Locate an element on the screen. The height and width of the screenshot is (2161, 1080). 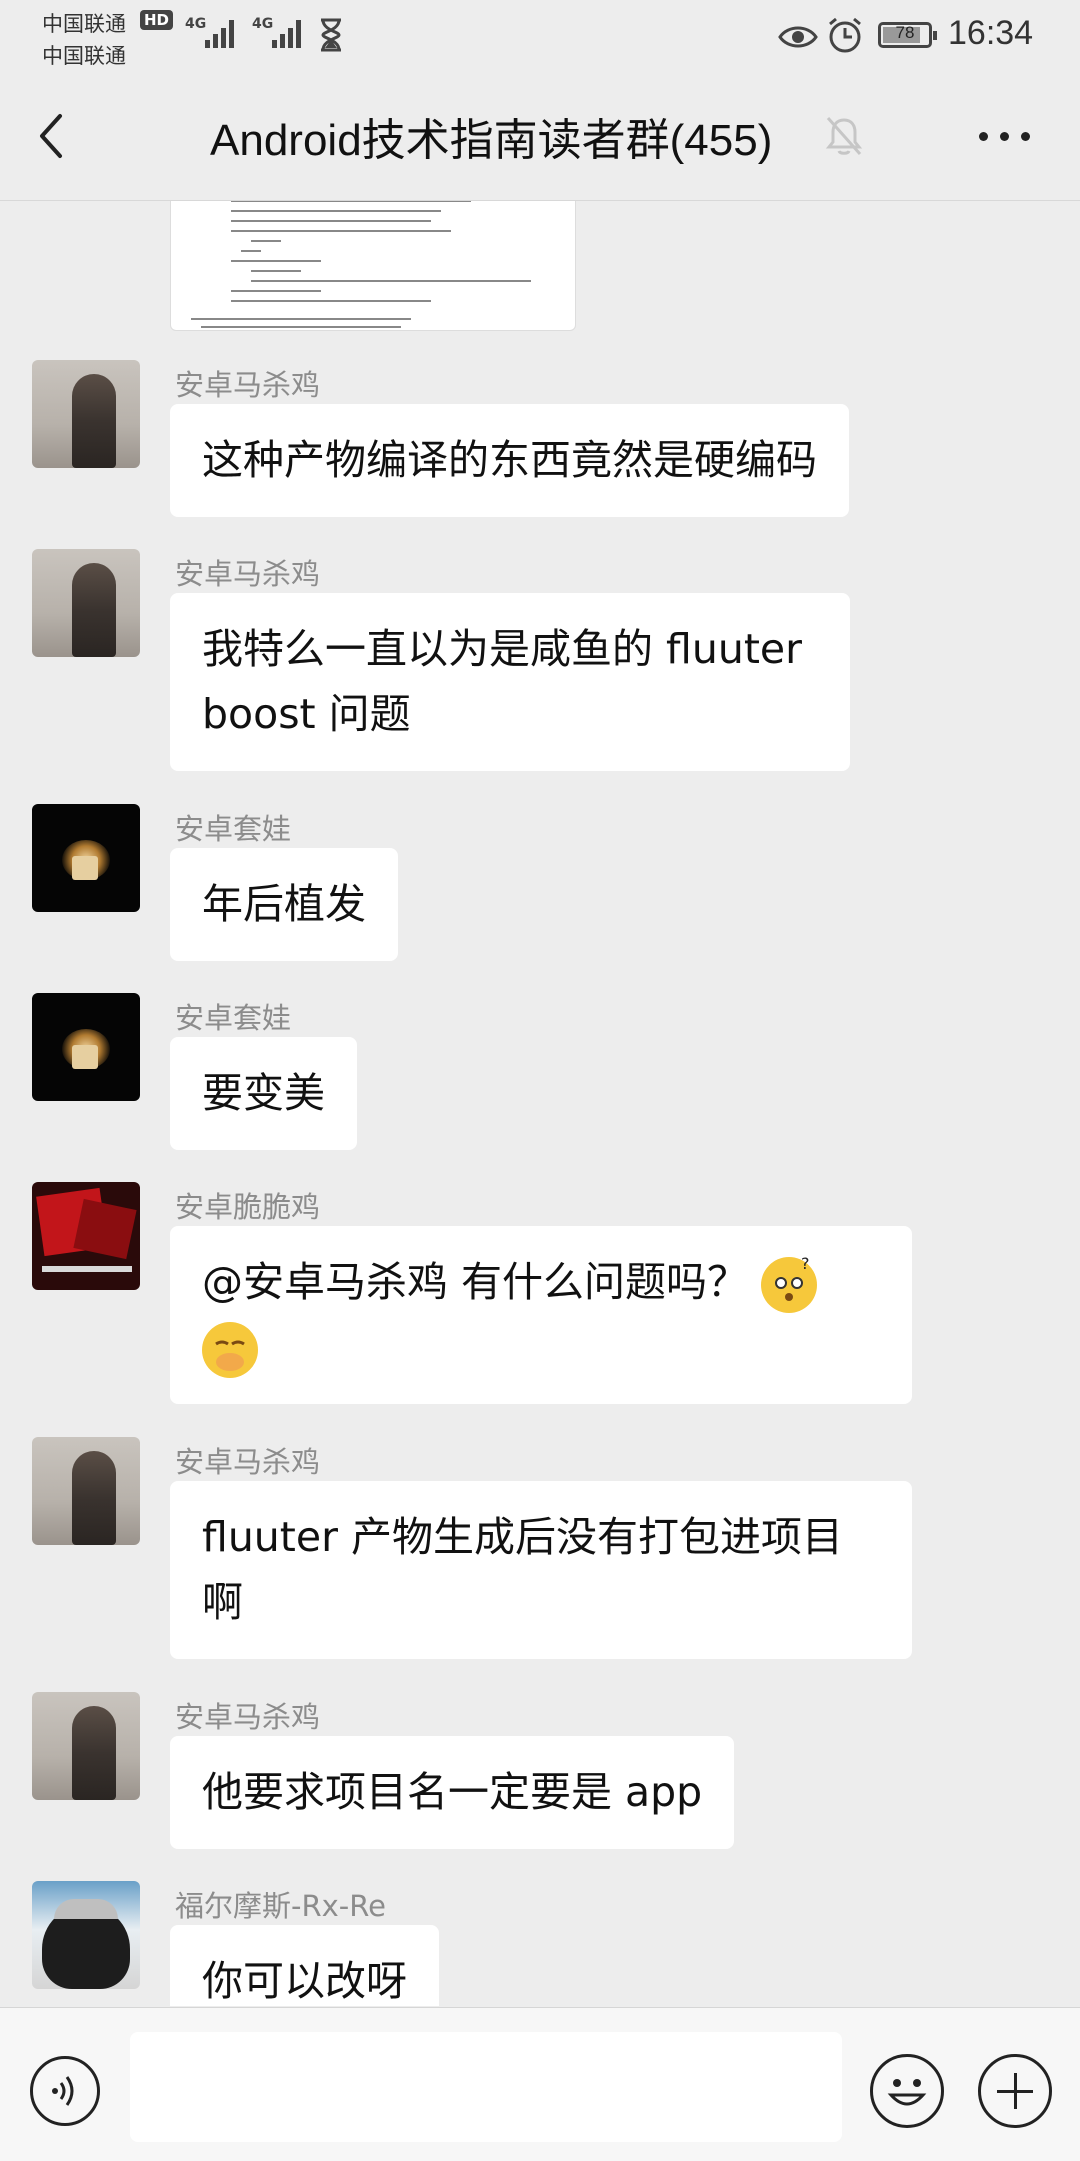
hourglass-icon is located at coordinates (331, 35).